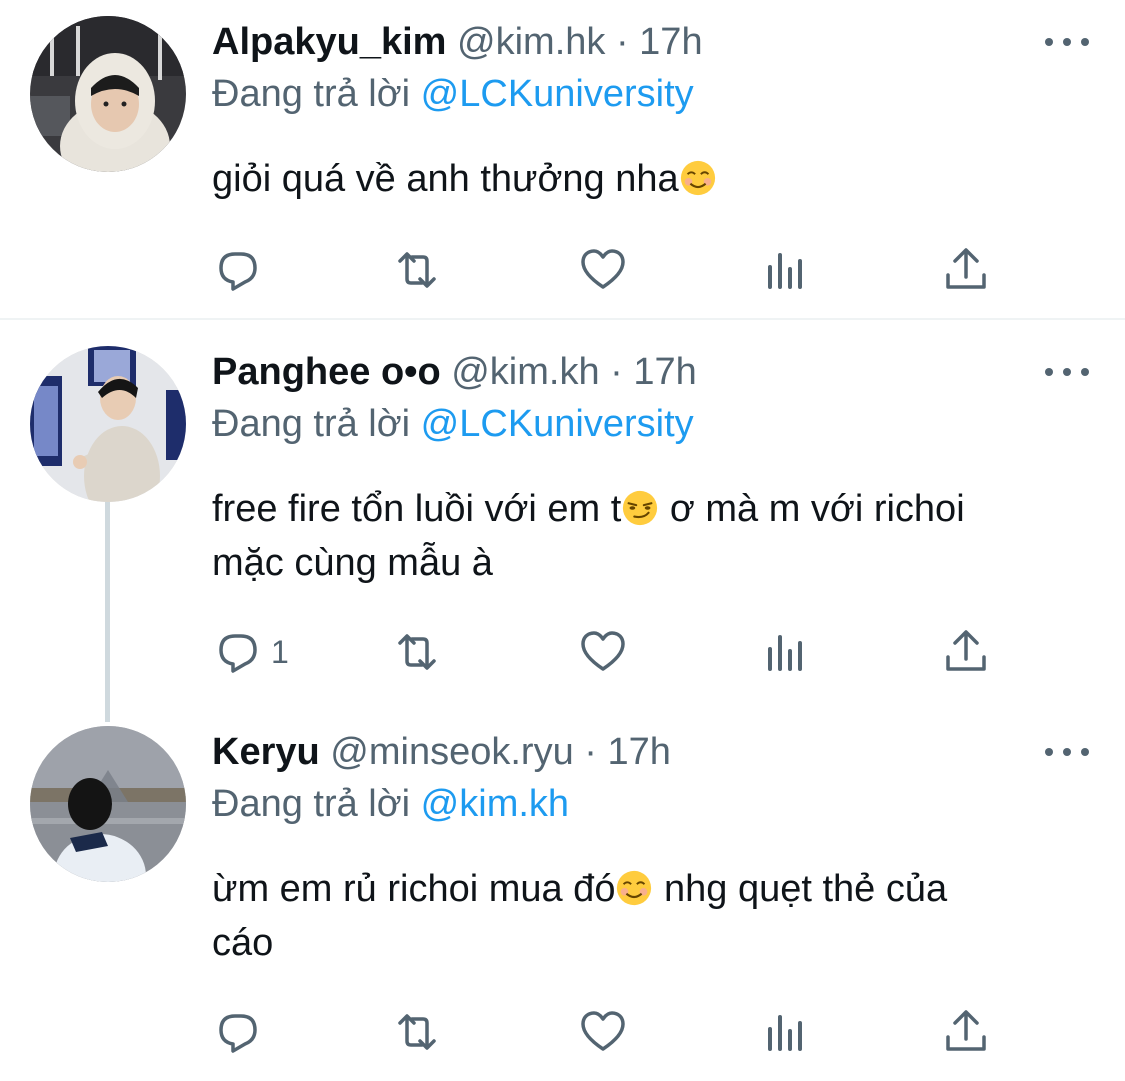  I want to click on tweet-text-line: cáo, so click(243, 943).